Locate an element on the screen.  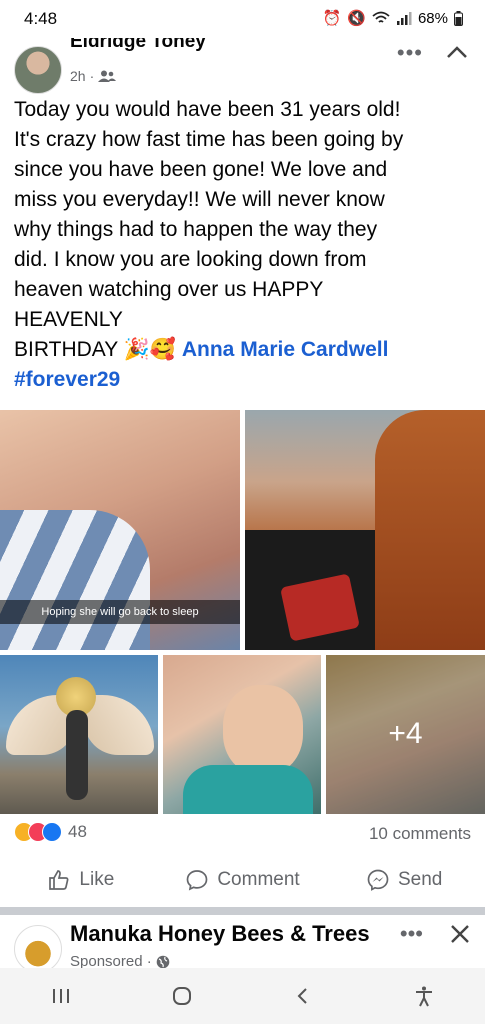
ad-avatar is located at coordinates (38, 949).